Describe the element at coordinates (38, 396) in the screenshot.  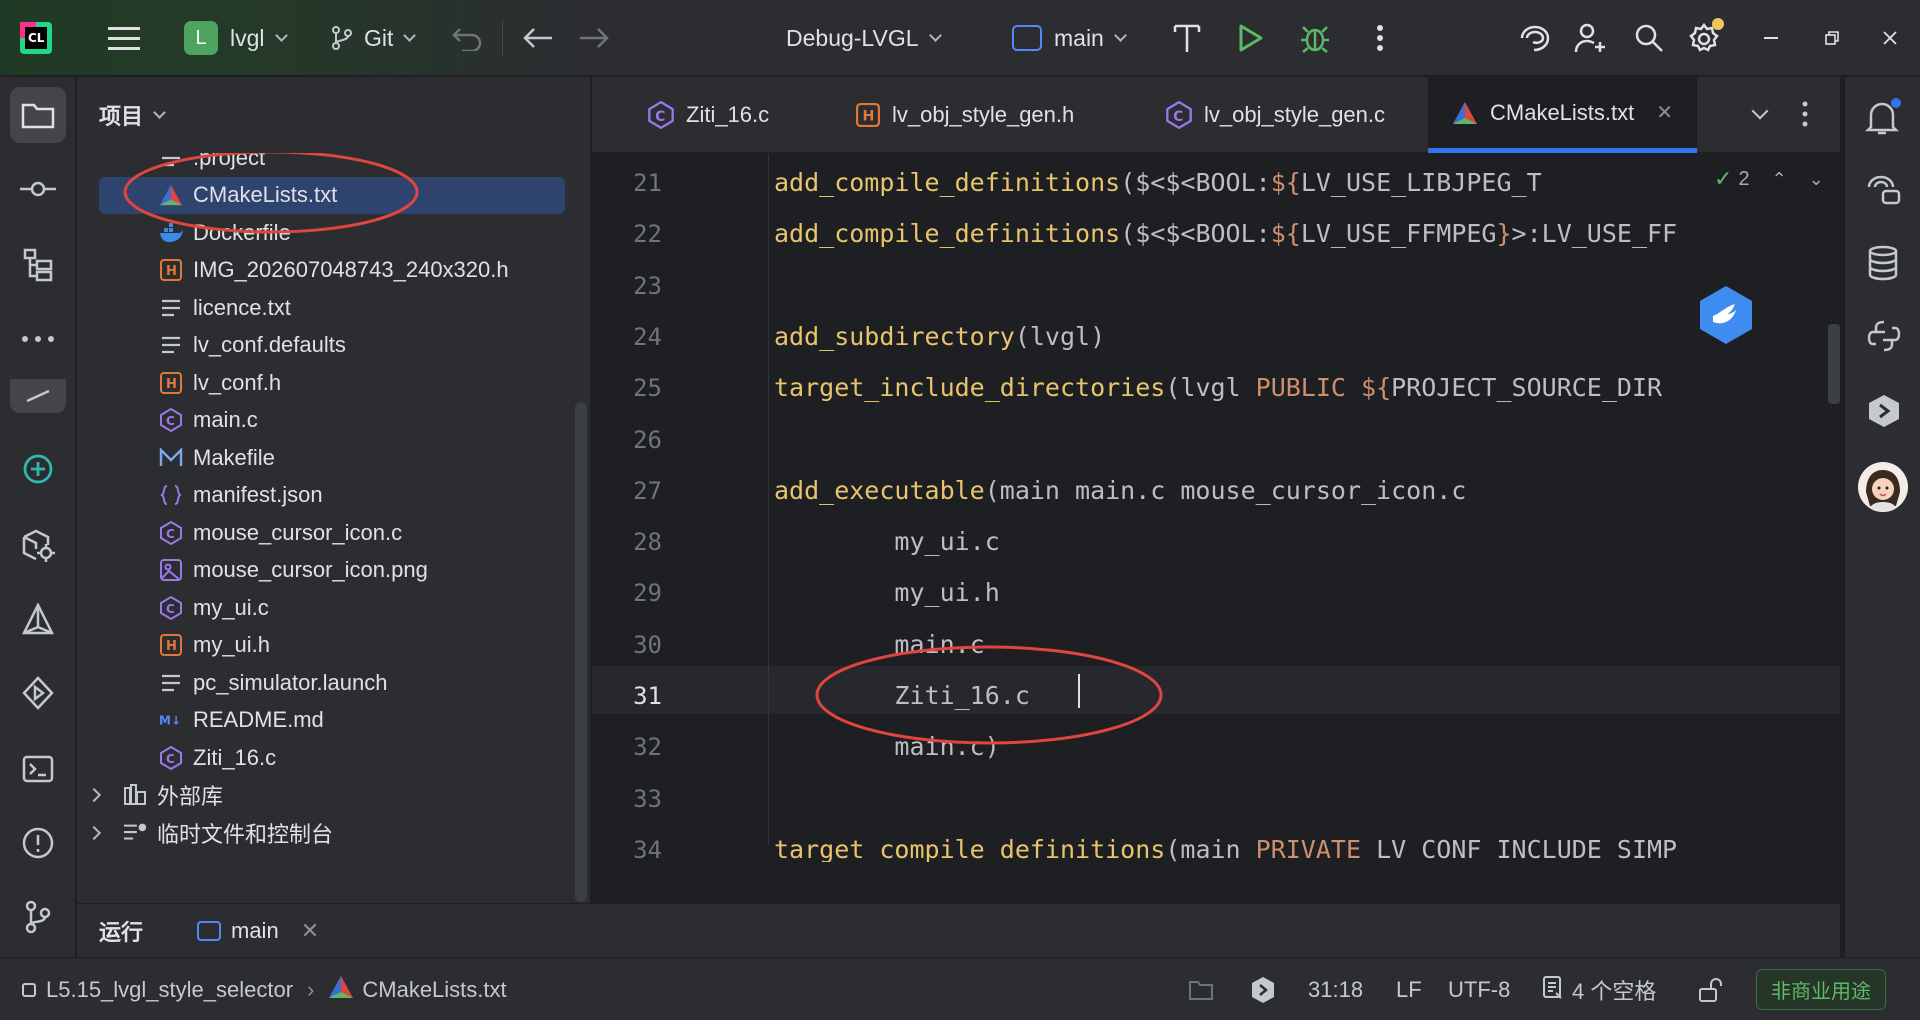
I see `highlighted-tool-icon` at that location.